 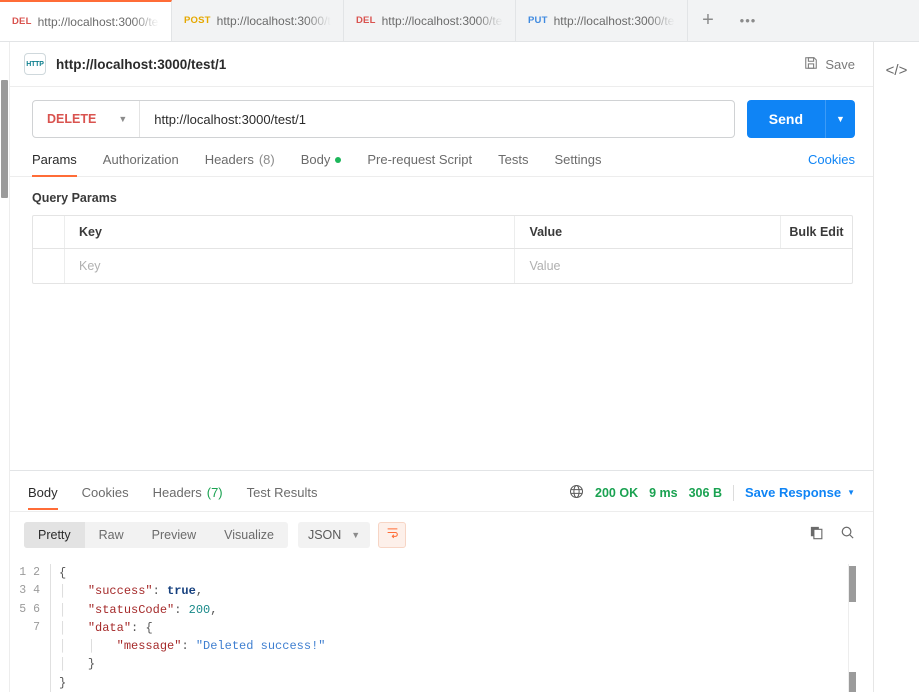 What do you see at coordinates (111, 535) in the screenshot?
I see `format-tab-raw: Raw` at bounding box center [111, 535].